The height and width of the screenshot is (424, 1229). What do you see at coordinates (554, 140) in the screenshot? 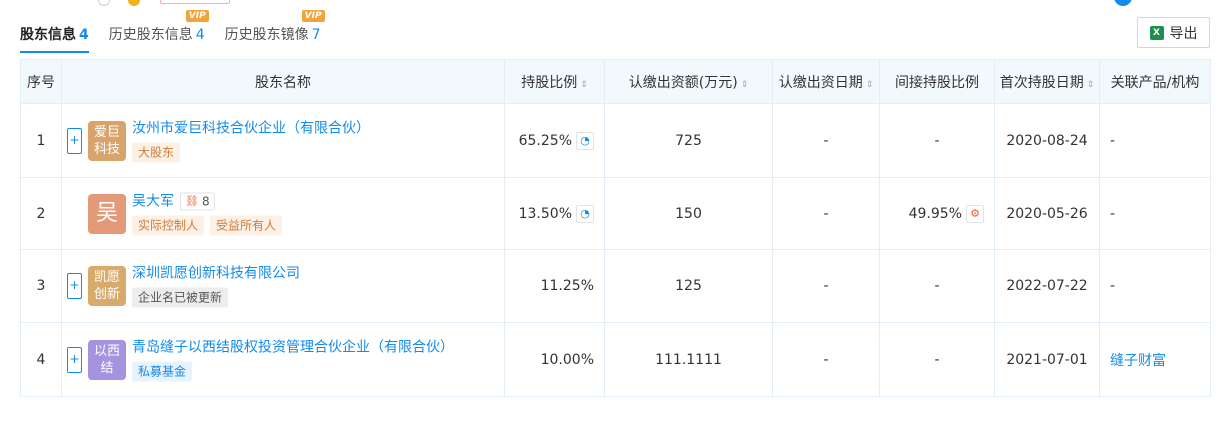
I see `ratio-cell: 65.25% ◔` at bounding box center [554, 140].